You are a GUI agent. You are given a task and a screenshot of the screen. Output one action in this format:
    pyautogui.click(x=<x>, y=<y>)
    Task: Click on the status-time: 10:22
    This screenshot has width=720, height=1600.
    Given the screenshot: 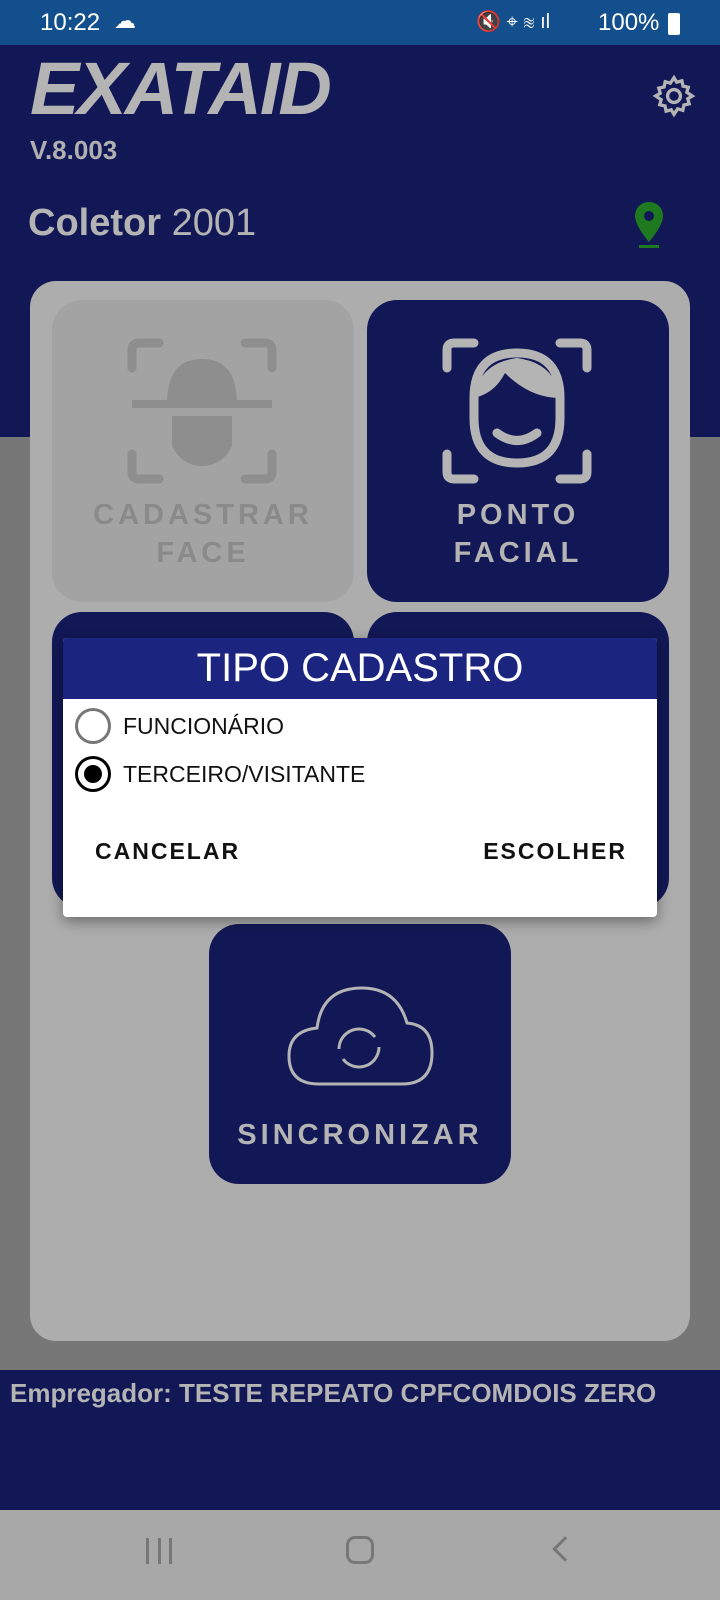 What is the action you would take?
    pyautogui.click(x=70, y=22)
    